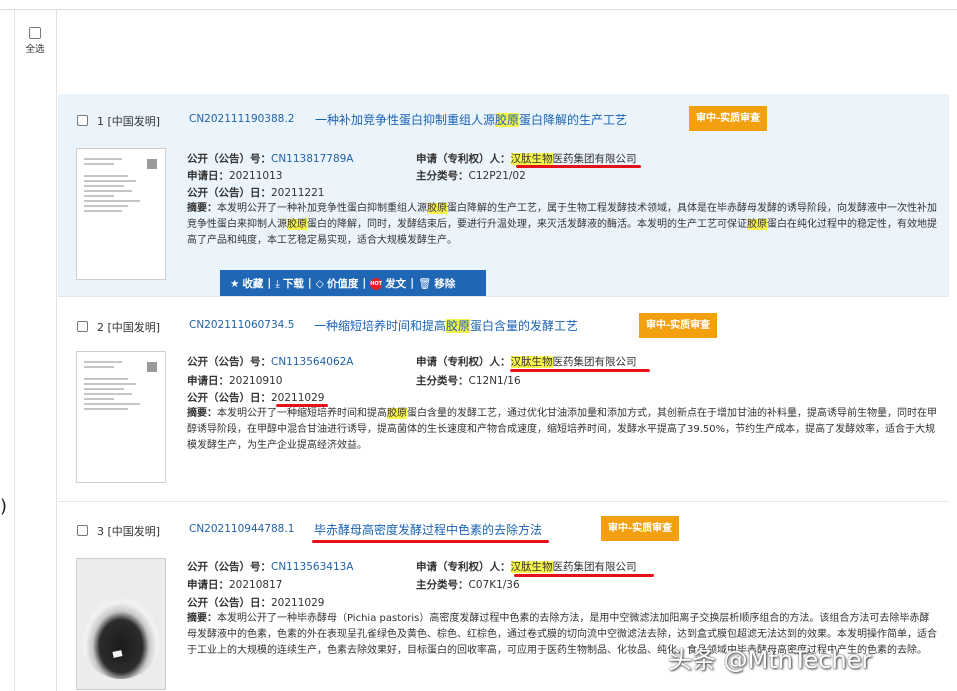  Describe the element at coordinates (471, 176) in the screenshot. I see `ipc-class: 主分类号：C12P21/02` at that location.